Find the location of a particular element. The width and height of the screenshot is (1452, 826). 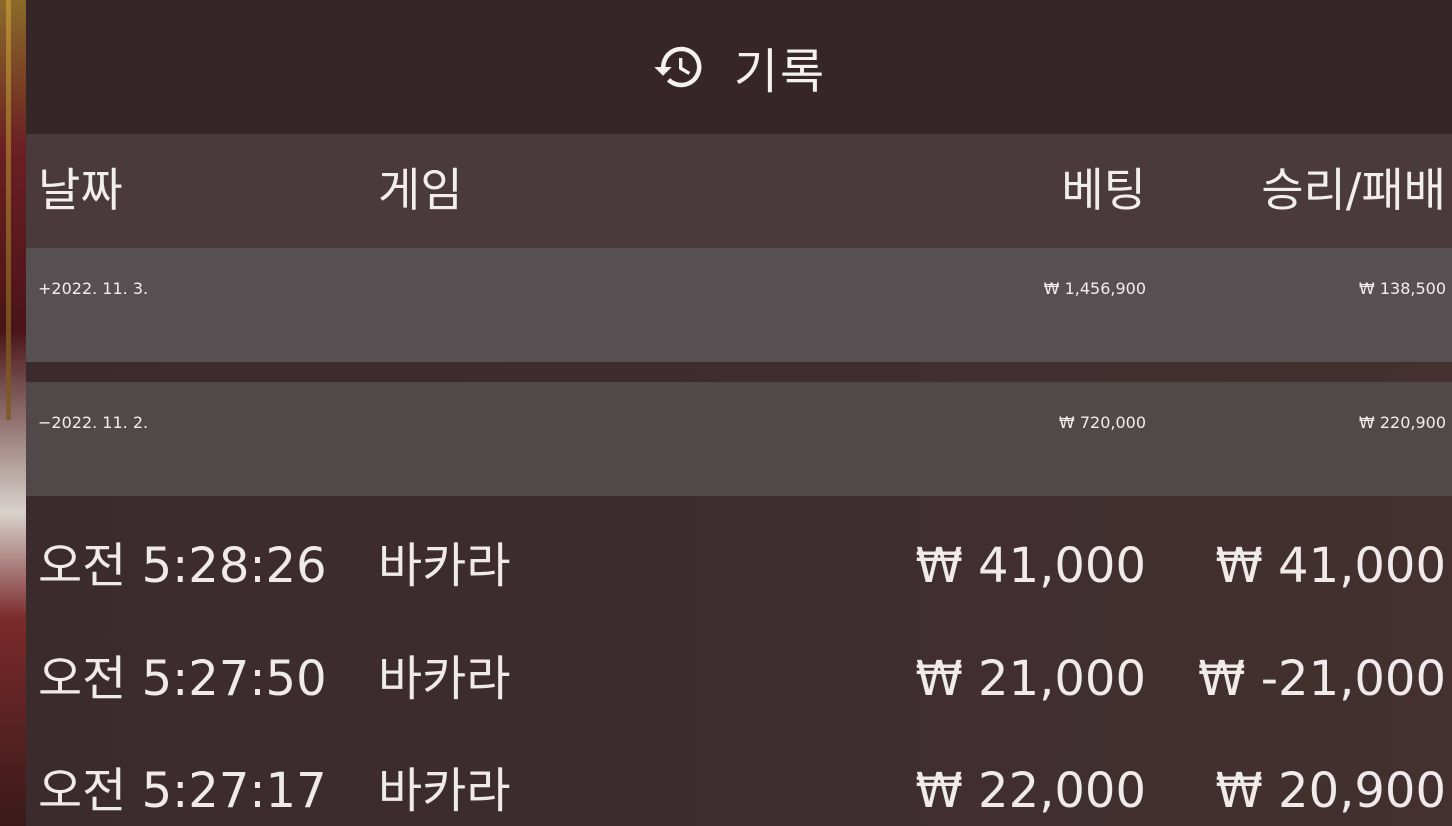

column-header-result: 승리/패배 is located at coordinates (1353, 190).